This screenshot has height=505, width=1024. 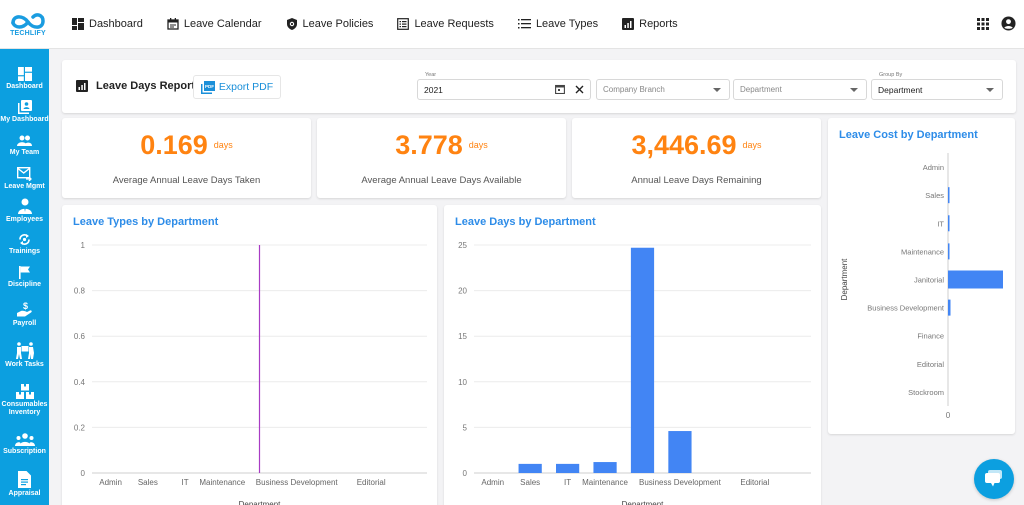 I want to click on sidebar-item-dashboard: Dashboard, so click(x=24, y=79).